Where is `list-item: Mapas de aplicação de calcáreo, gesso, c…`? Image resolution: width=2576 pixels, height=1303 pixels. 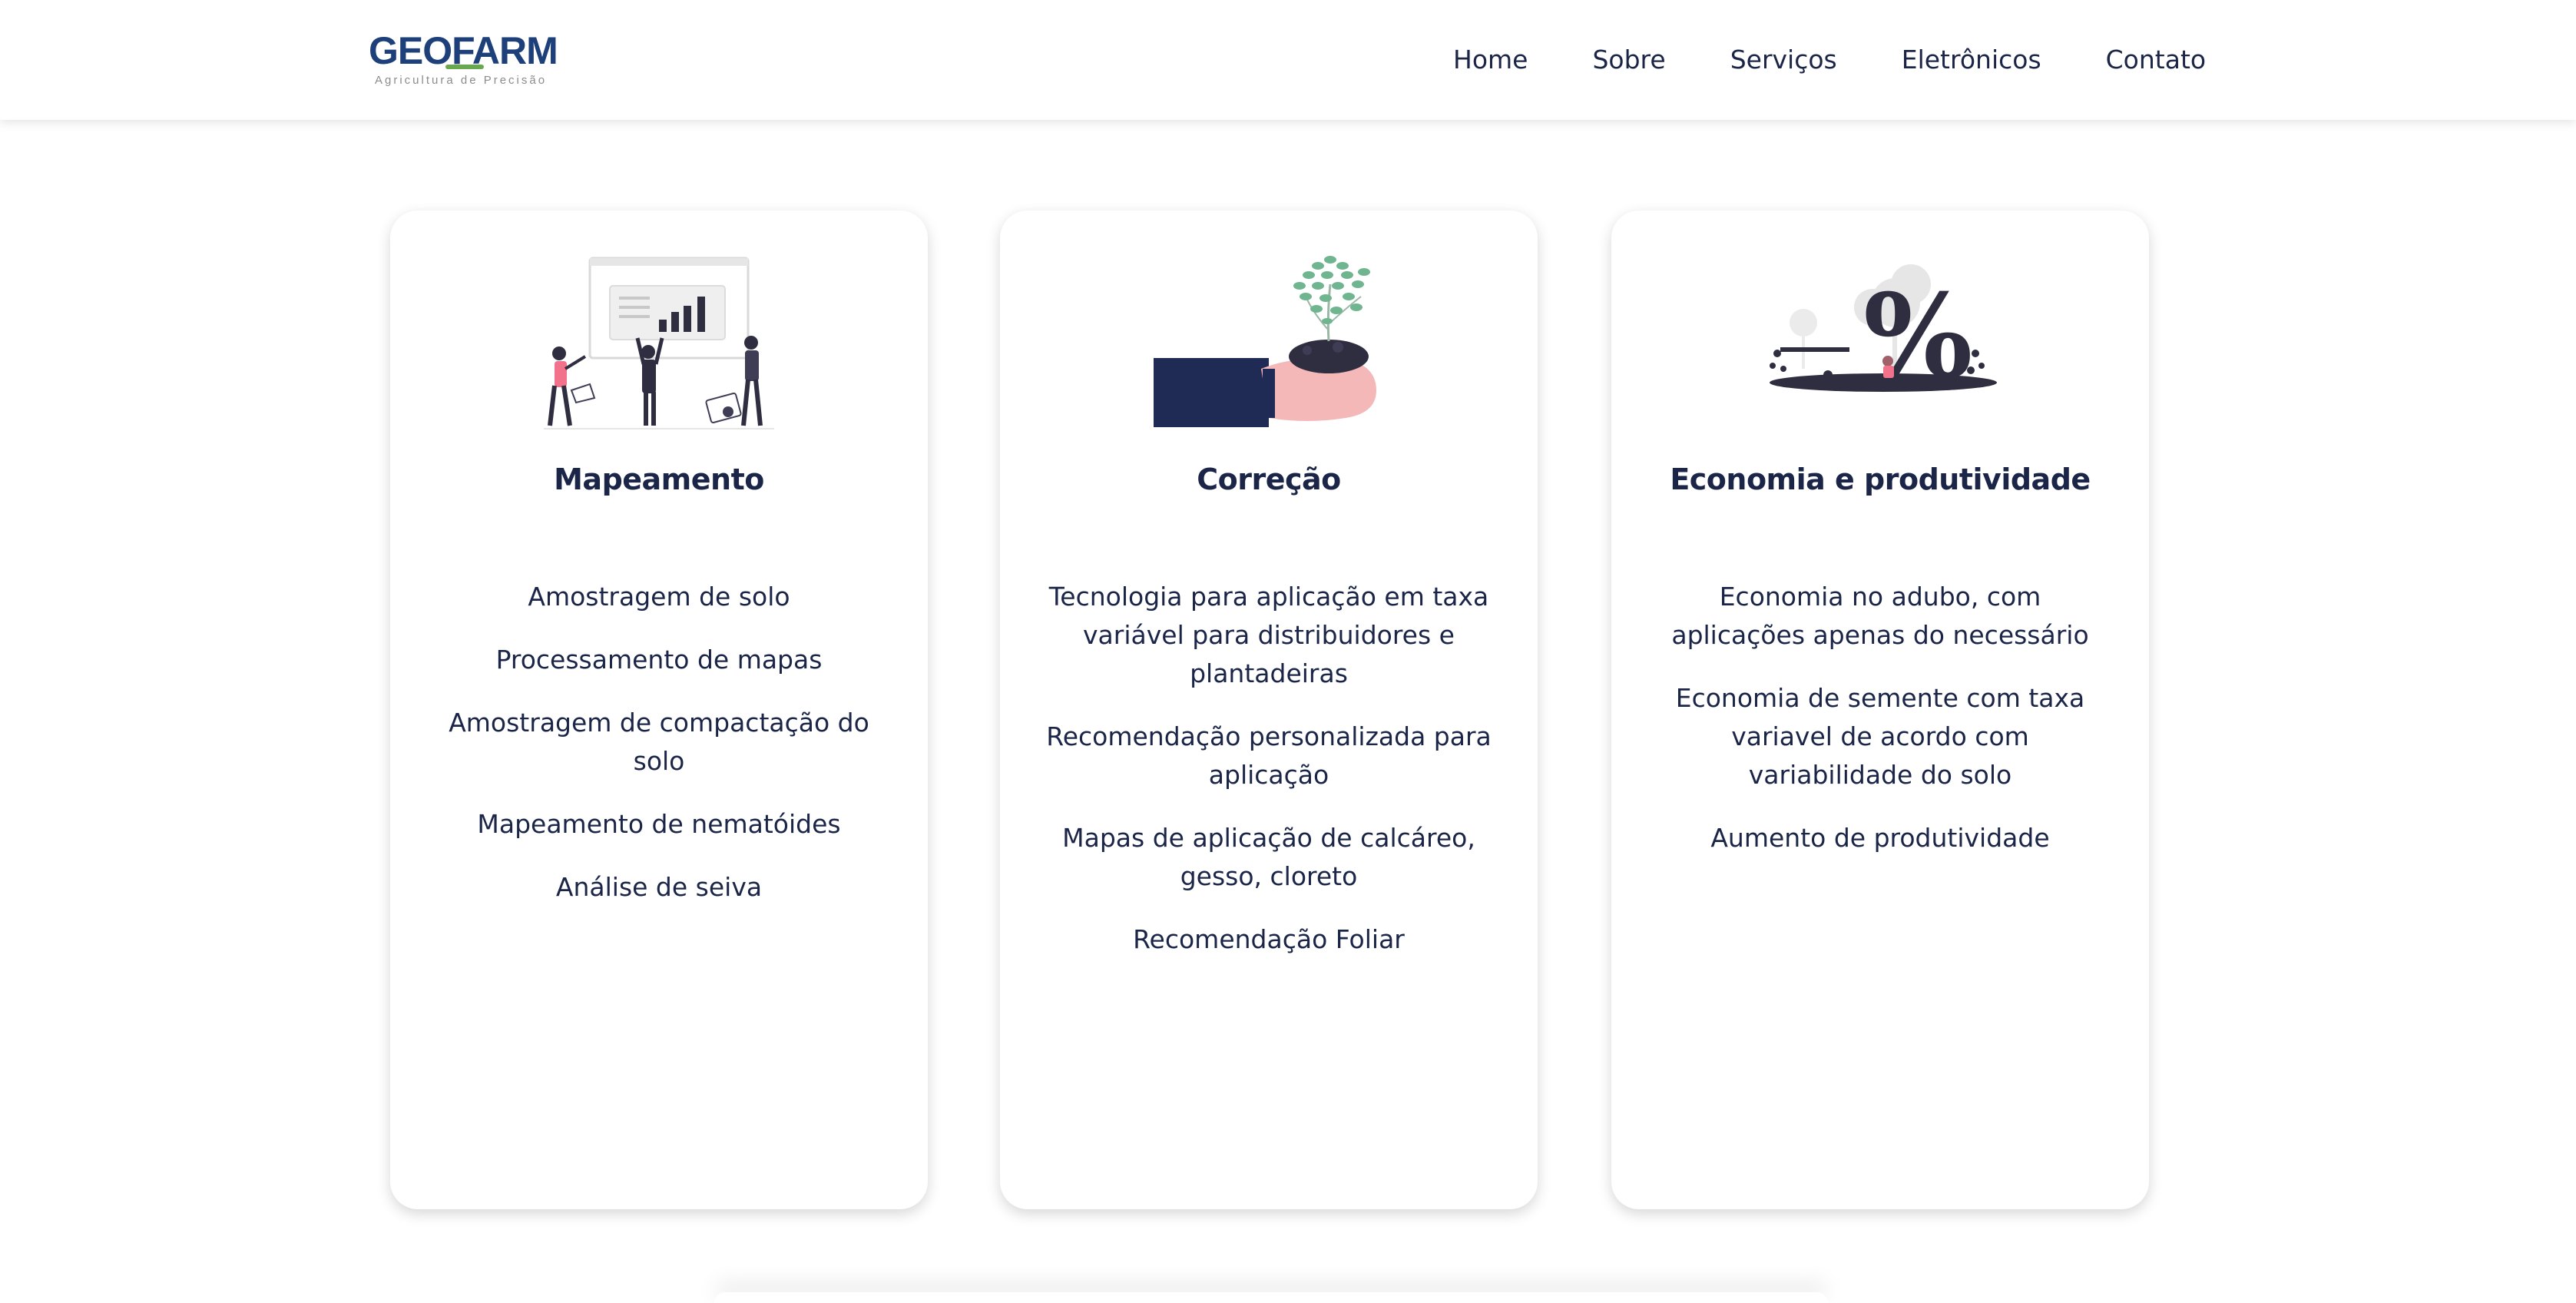
list-item: Mapas de aplicação de calcáreo, gesso, c… is located at coordinates (1268, 857).